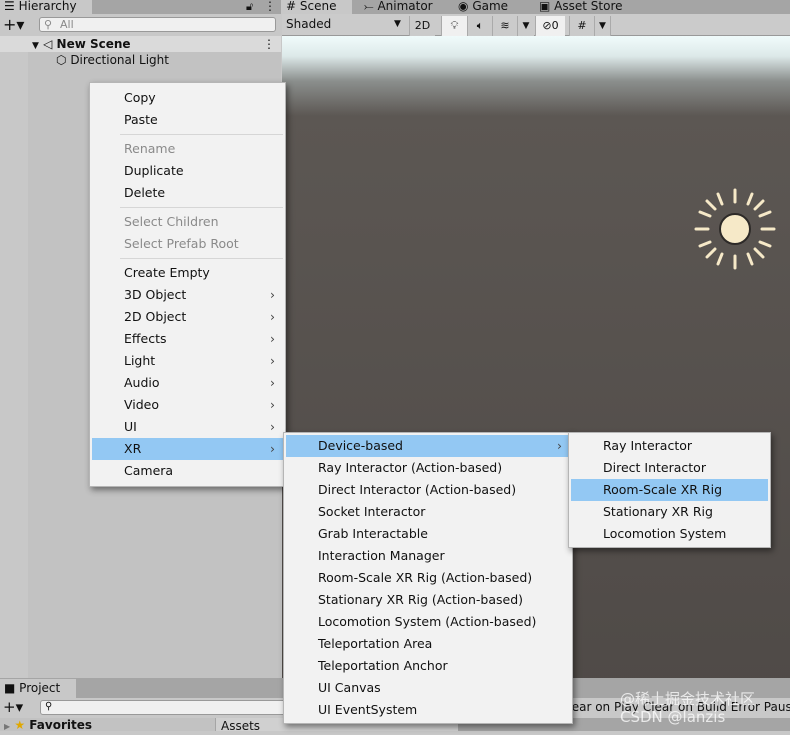 The image size is (790, 735). I want to click on effects-dropdown-icon: ▼, so click(525, 26).